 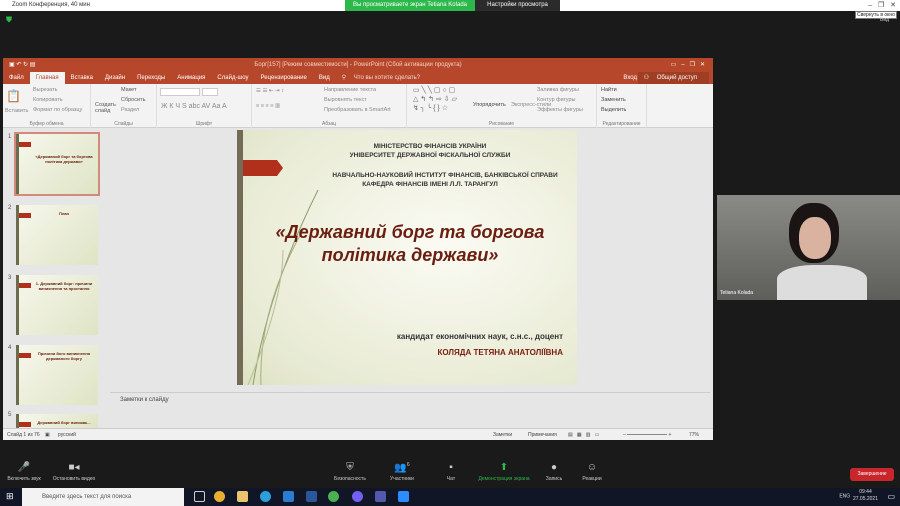 I want to click on label: Реакции, so click(x=592, y=479).